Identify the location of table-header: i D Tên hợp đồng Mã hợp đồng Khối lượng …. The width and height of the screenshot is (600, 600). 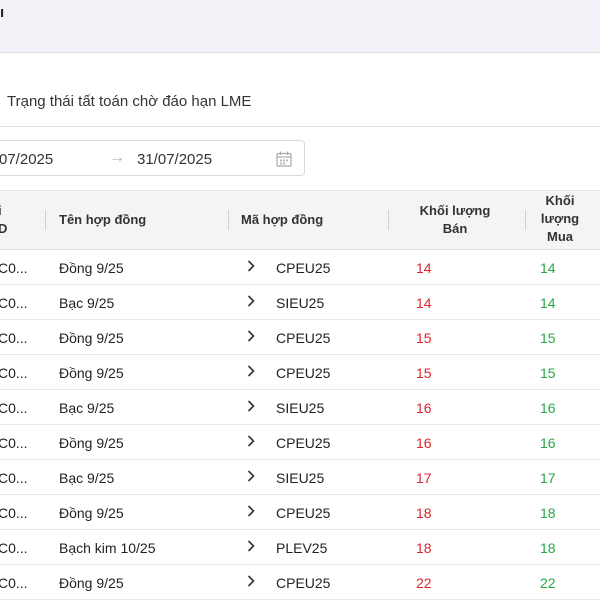
(300, 220).